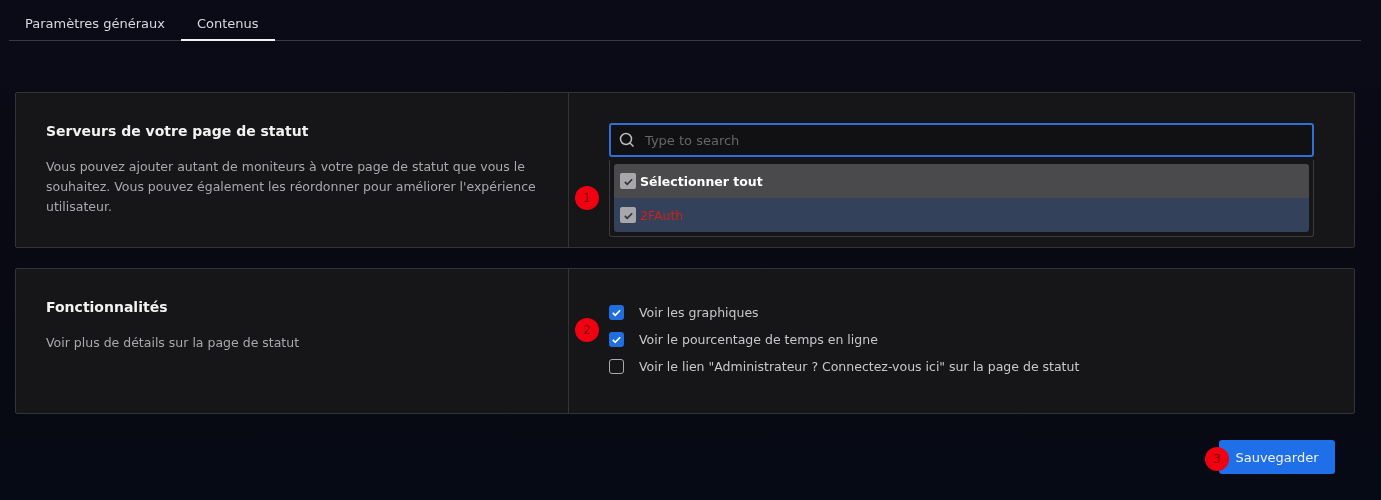 The height and width of the screenshot is (500, 1381). I want to click on step-marker: 3, so click(1217, 459).